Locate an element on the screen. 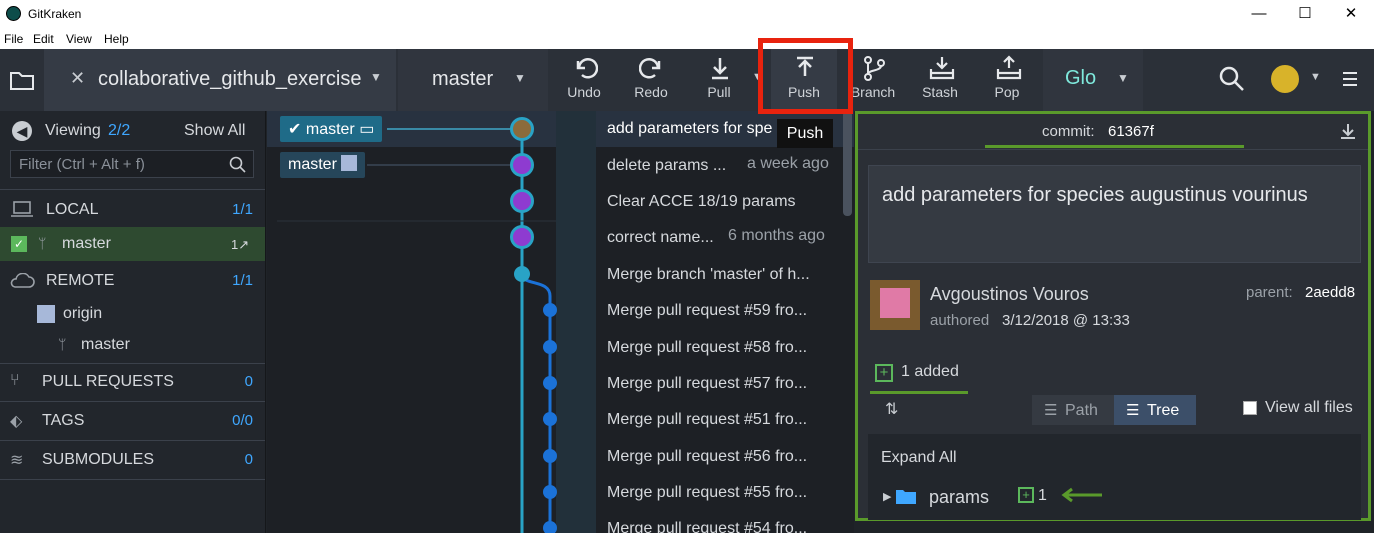  laptop-icon is located at coordinates (22, 209).